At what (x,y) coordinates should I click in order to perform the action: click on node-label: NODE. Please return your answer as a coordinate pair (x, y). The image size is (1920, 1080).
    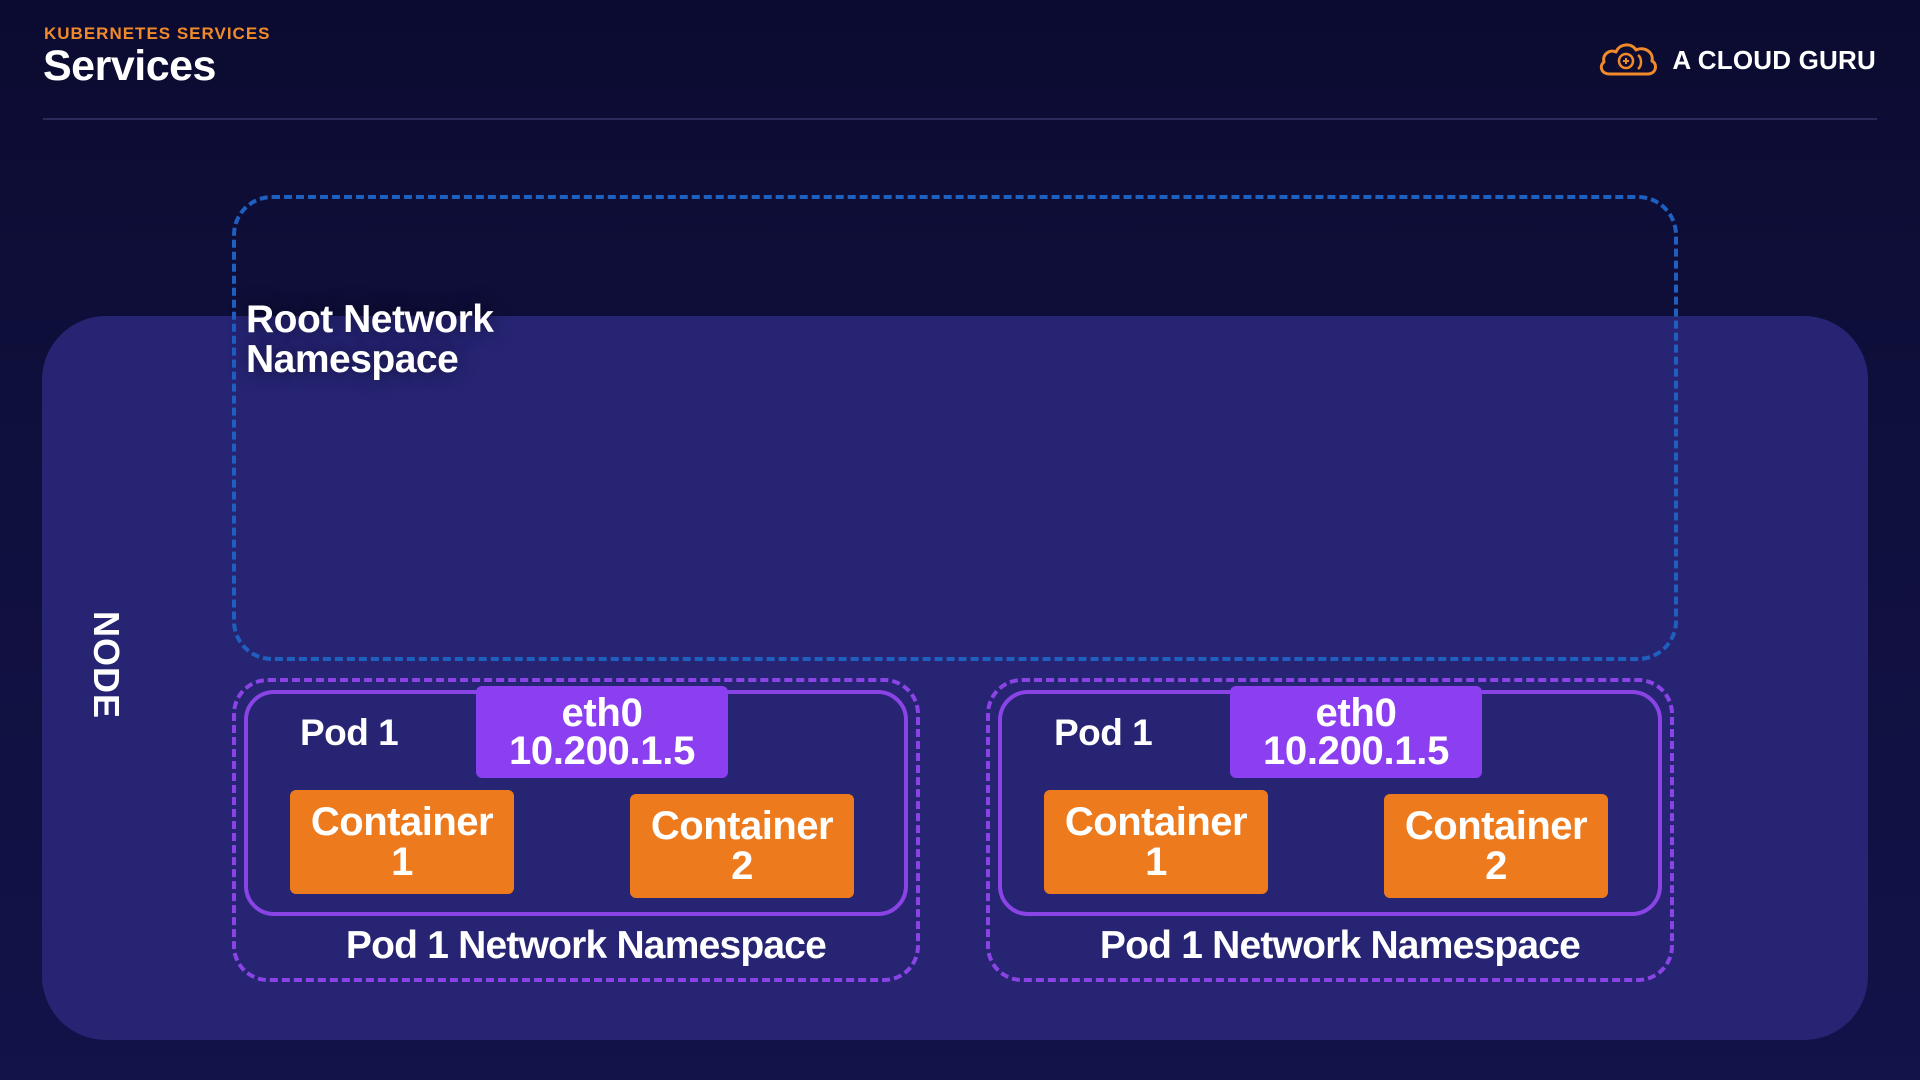
    Looking at the image, I should click on (107, 665).